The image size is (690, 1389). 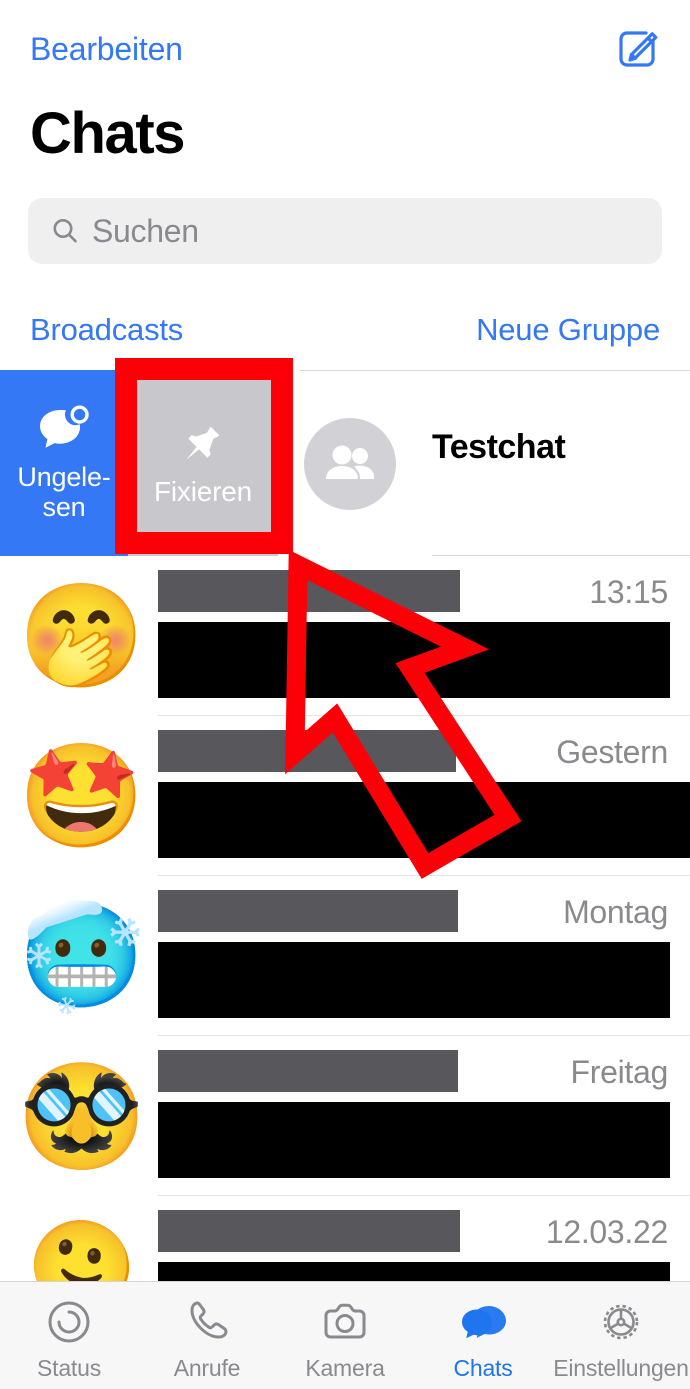 I want to click on chat-timestamp: Freitag, so click(x=619, y=1072).